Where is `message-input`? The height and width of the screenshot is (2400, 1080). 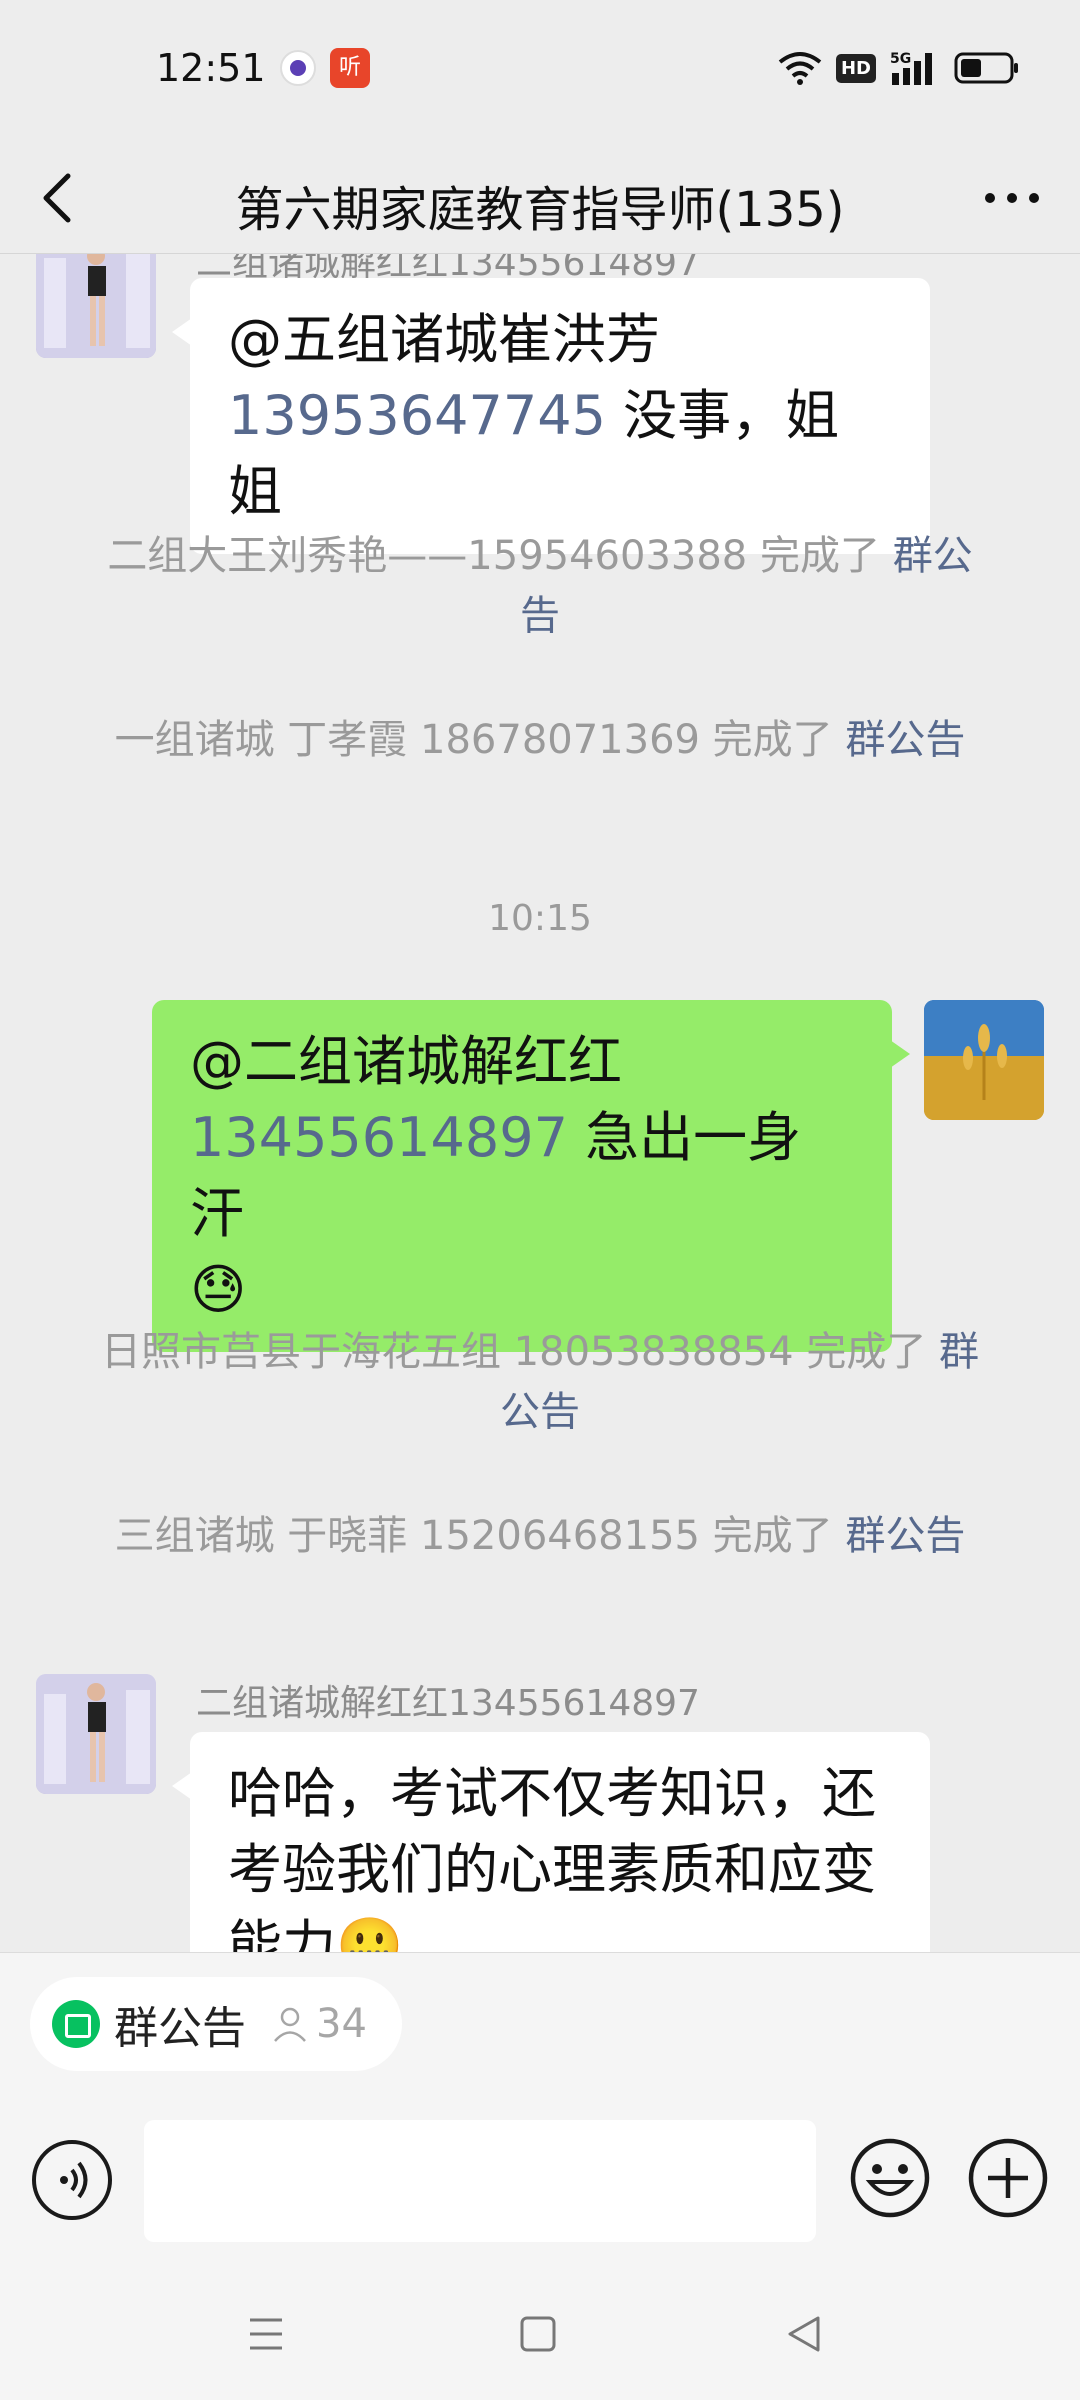 message-input is located at coordinates (480, 2181).